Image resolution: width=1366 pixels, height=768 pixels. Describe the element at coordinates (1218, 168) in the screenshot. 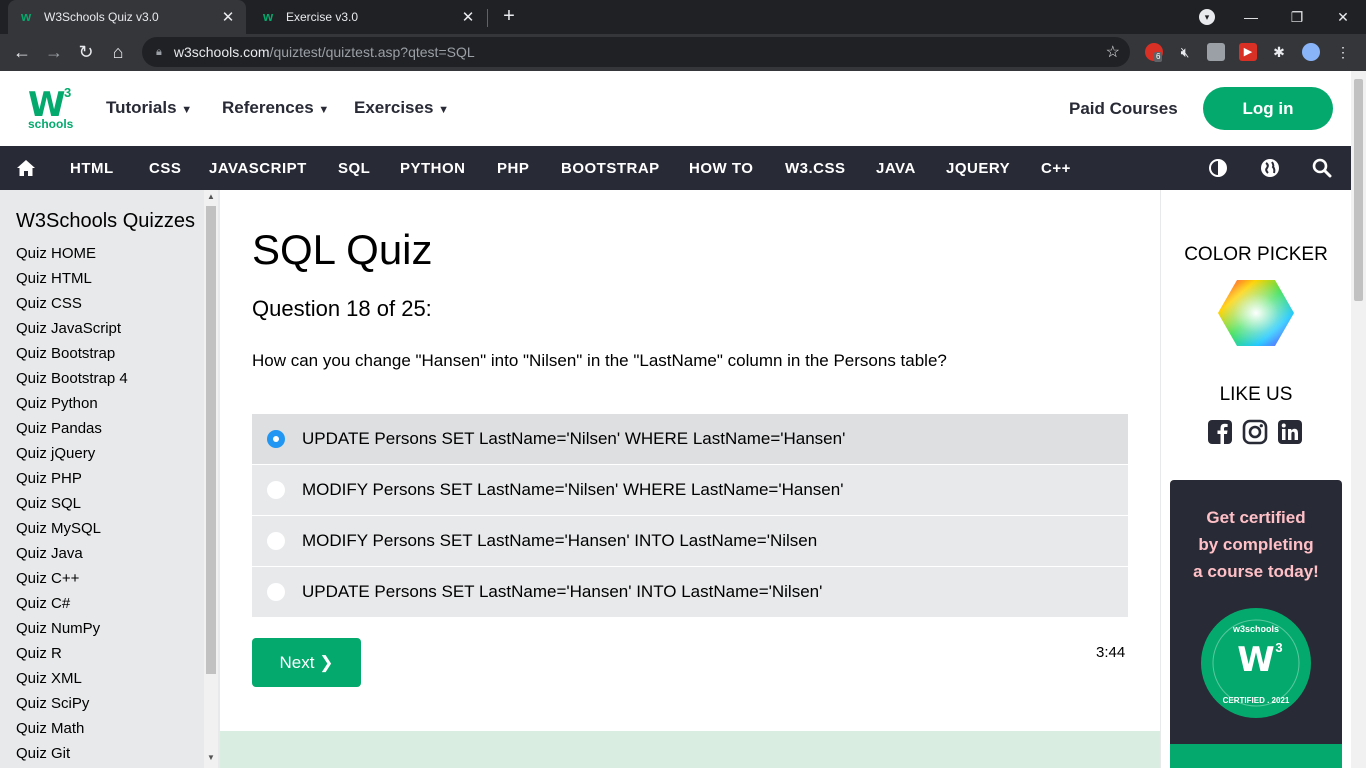

I see `dark-mode-icon` at that location.